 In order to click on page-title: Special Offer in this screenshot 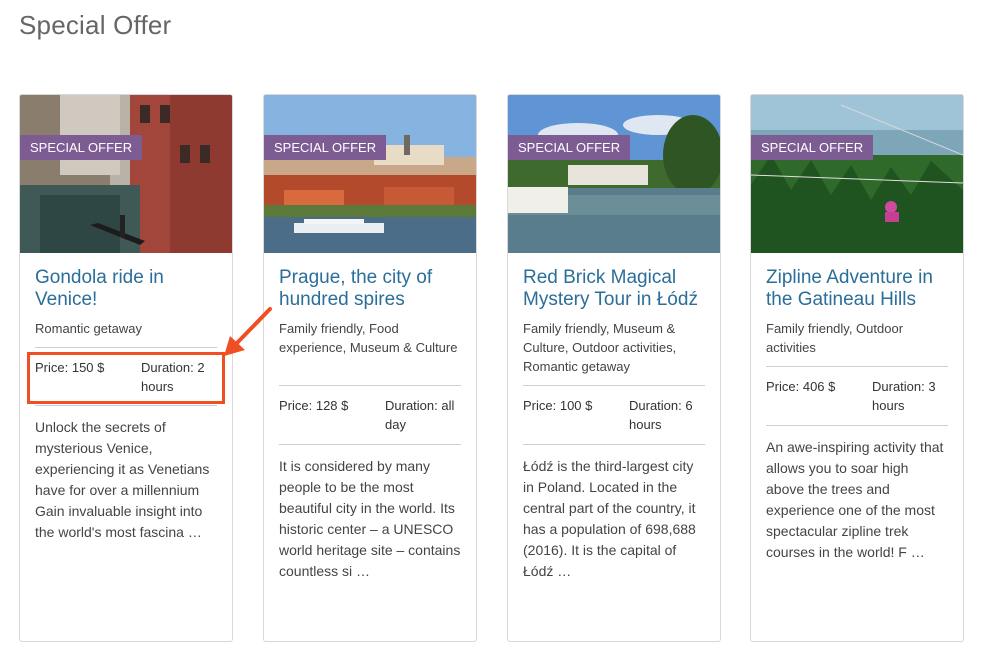, I will do `click(95, 25)`.